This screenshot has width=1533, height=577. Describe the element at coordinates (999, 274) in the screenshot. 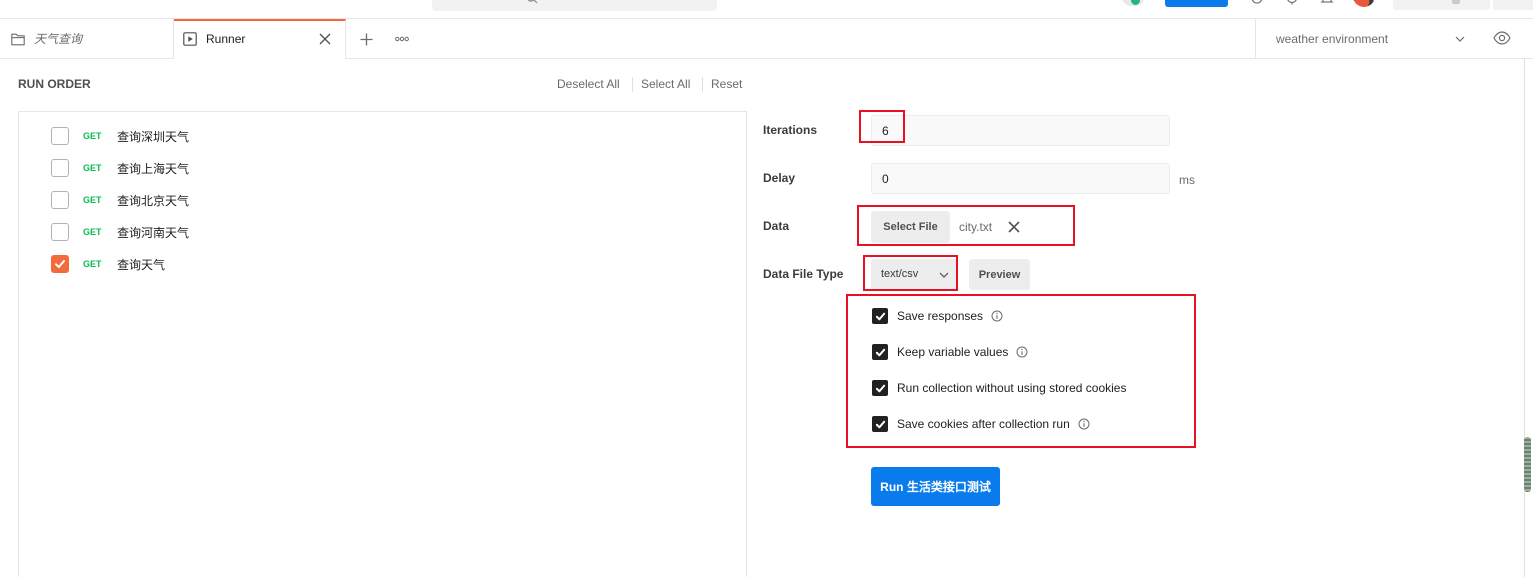

I see `preview-button: Preview` at that location.